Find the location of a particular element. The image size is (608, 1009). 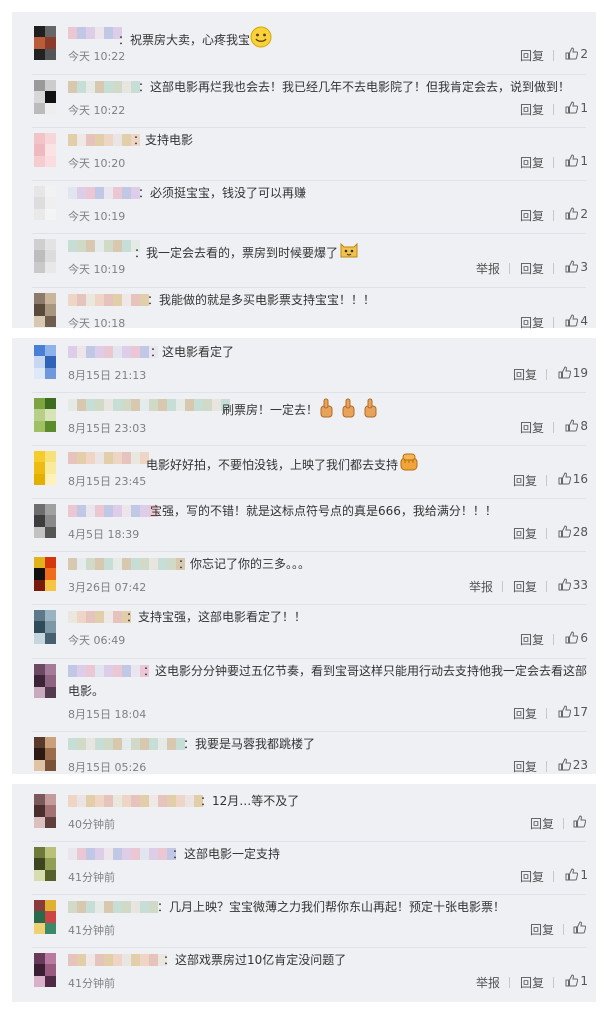

comment-item: ：几月上映？宝宝微薄之力我们帮你东山再起！预定十张电影票！ 41分钟前 回复 is located at coordinates (304, 920).